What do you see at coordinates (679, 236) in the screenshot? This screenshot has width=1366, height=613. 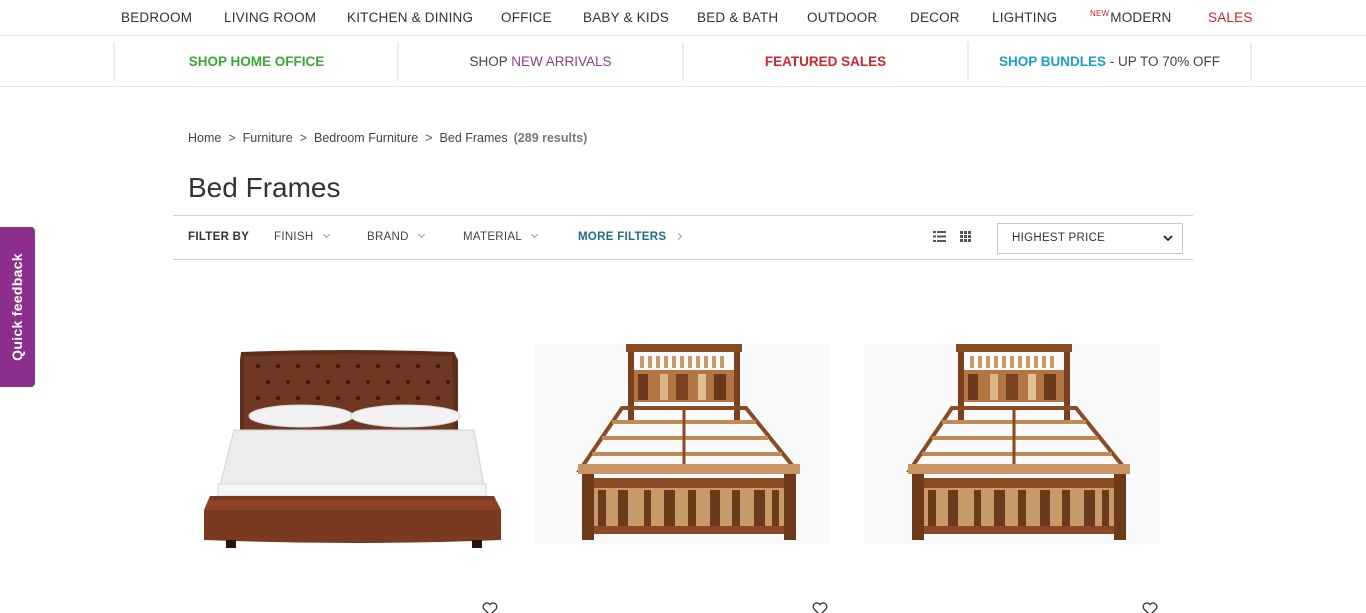 I see `chevron-right-icon` at bounding box center [679, 236].